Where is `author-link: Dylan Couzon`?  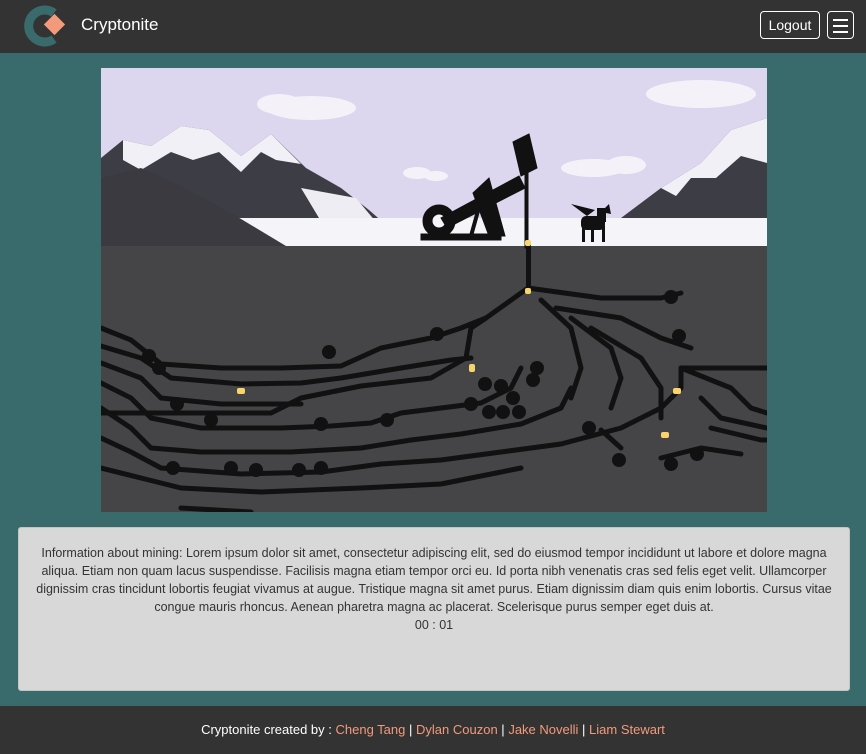
author-link: Dylan Couzon is located at coordinates (457, 729).